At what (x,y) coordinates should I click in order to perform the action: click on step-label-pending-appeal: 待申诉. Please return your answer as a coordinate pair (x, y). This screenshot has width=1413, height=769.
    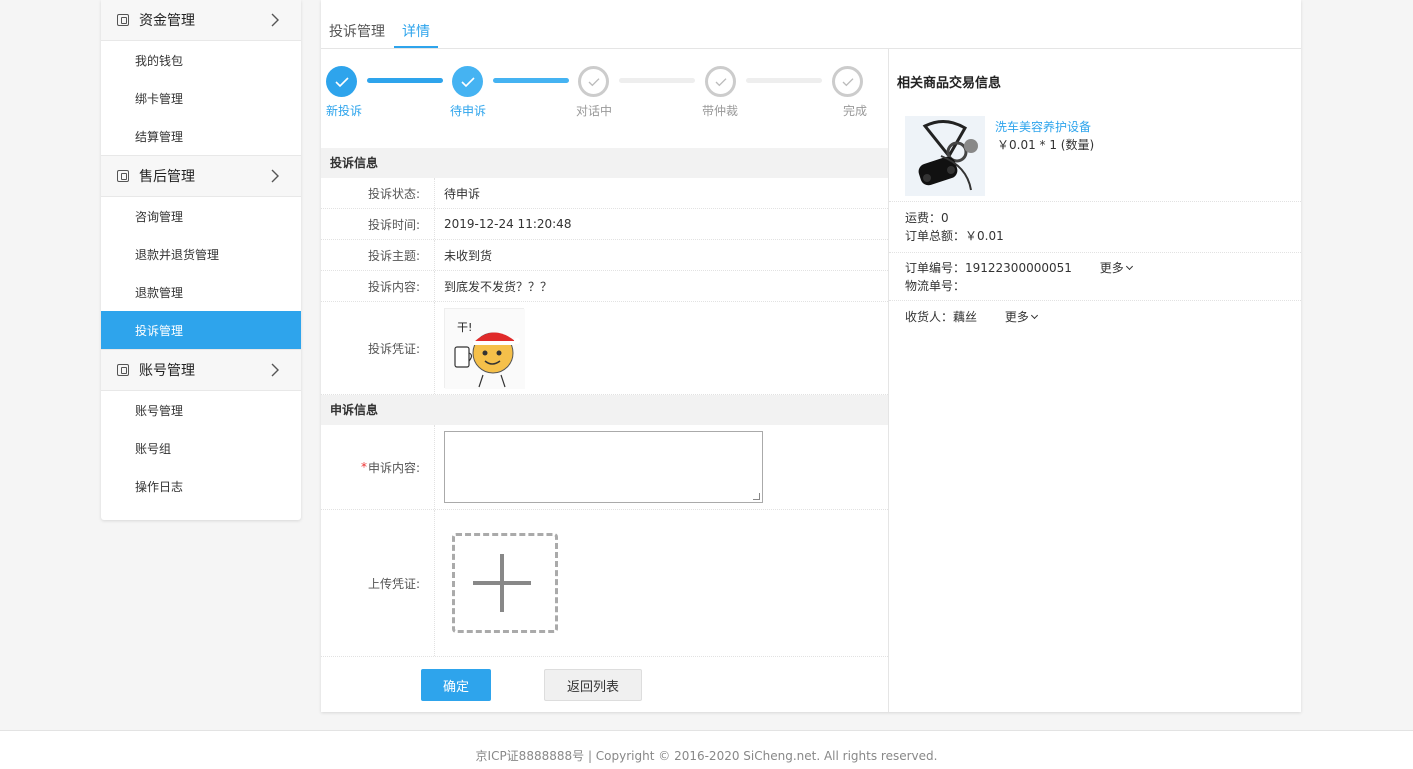
    Looking at the image, I should click on (468, 111).